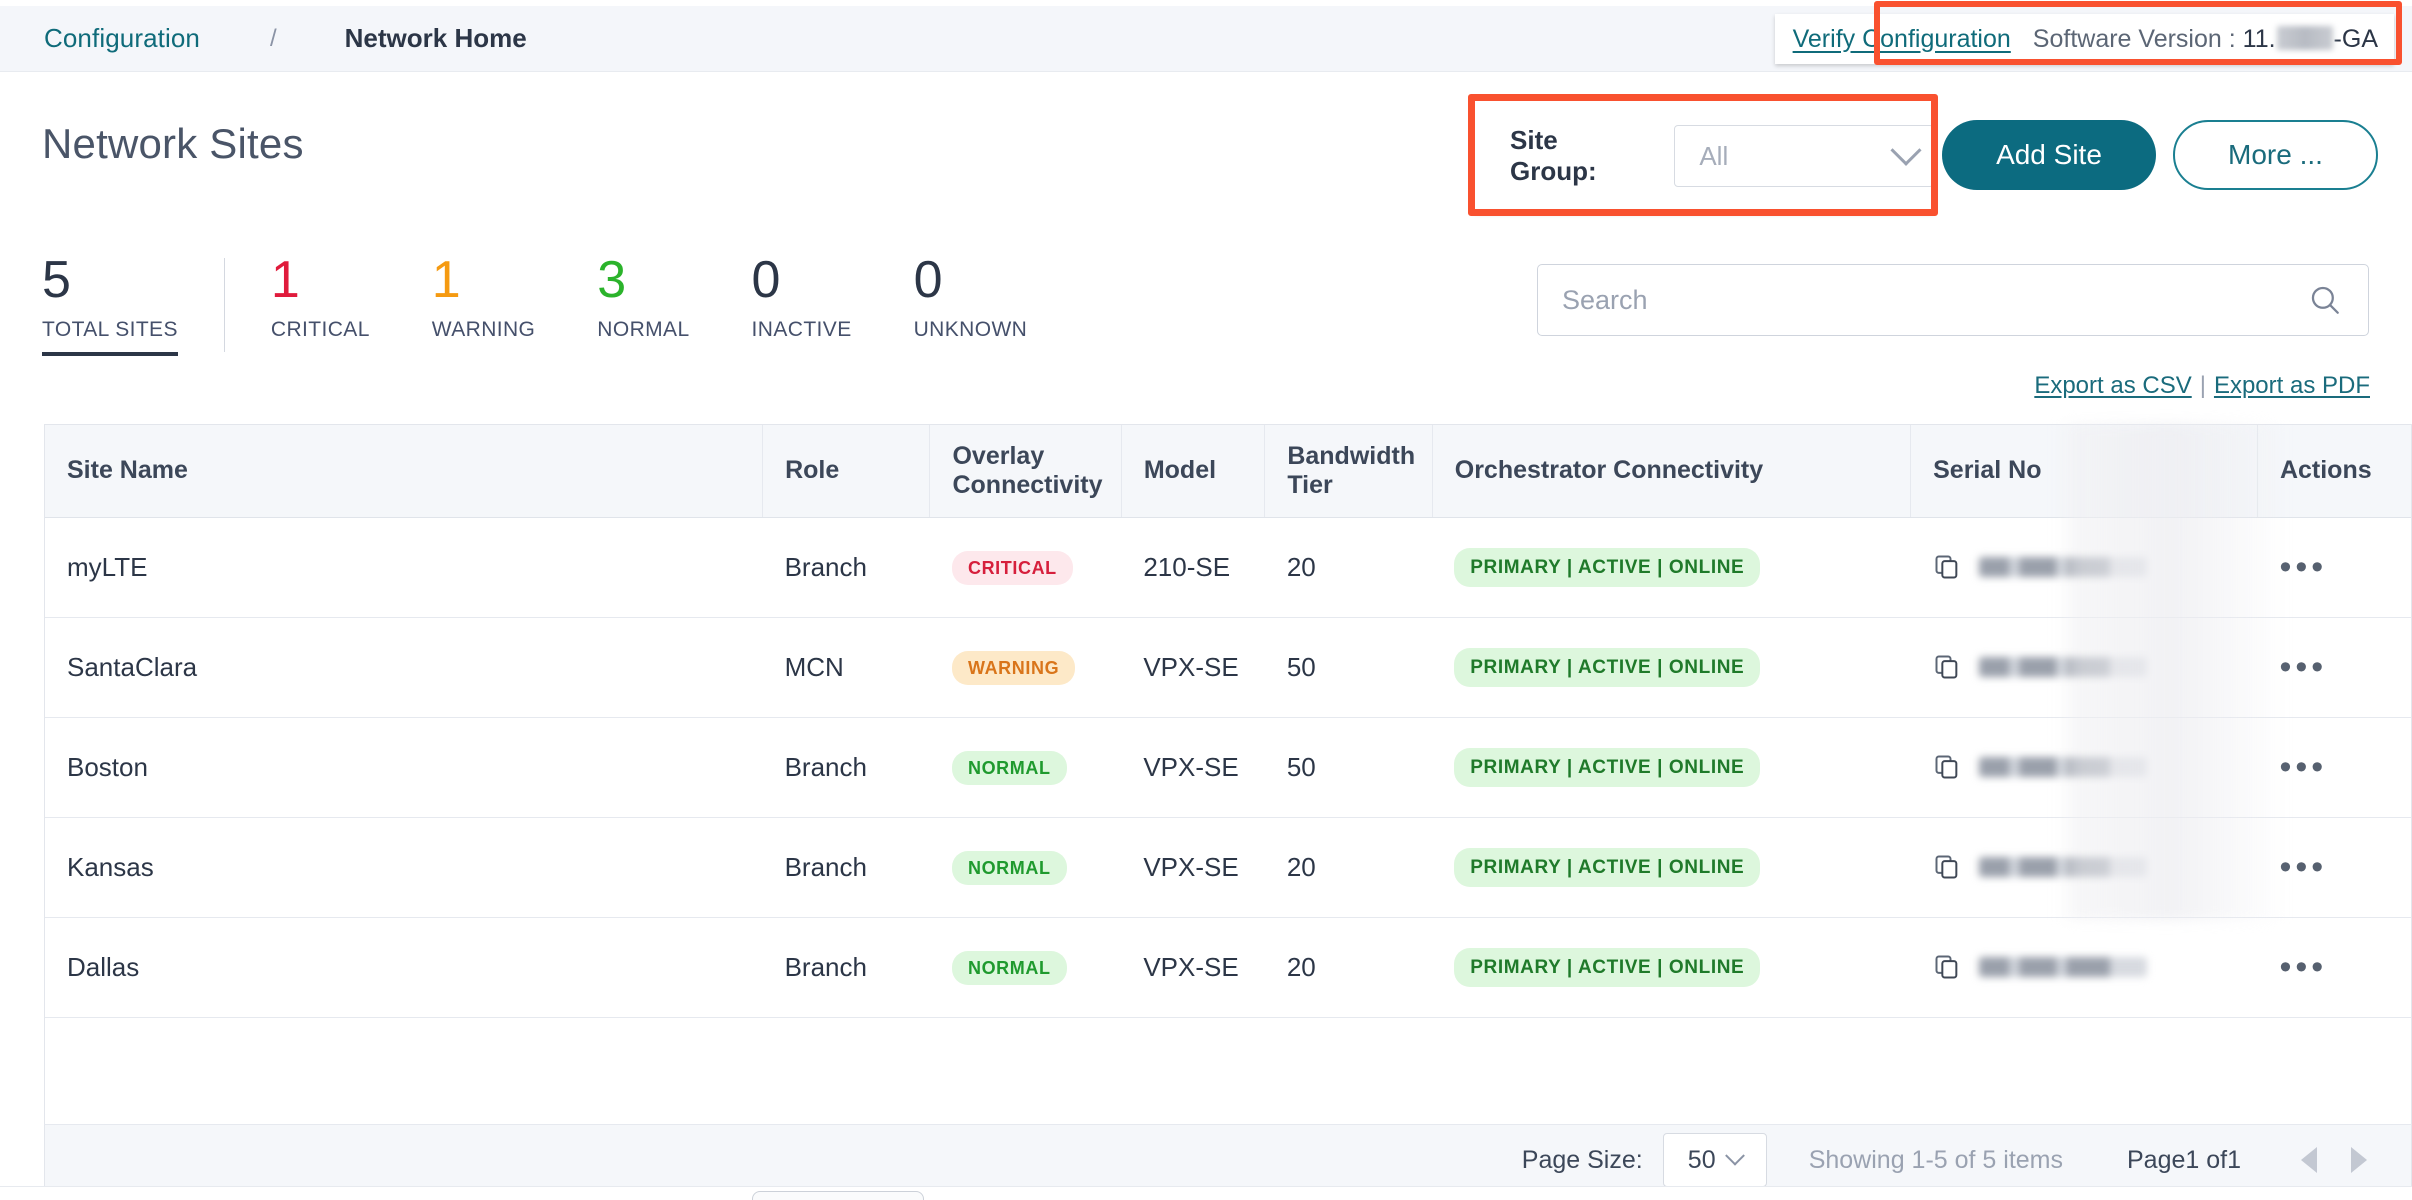 This screenshot has height=1200, width=2412. I want to click on cell-actions: •••, so click(2334, 767).